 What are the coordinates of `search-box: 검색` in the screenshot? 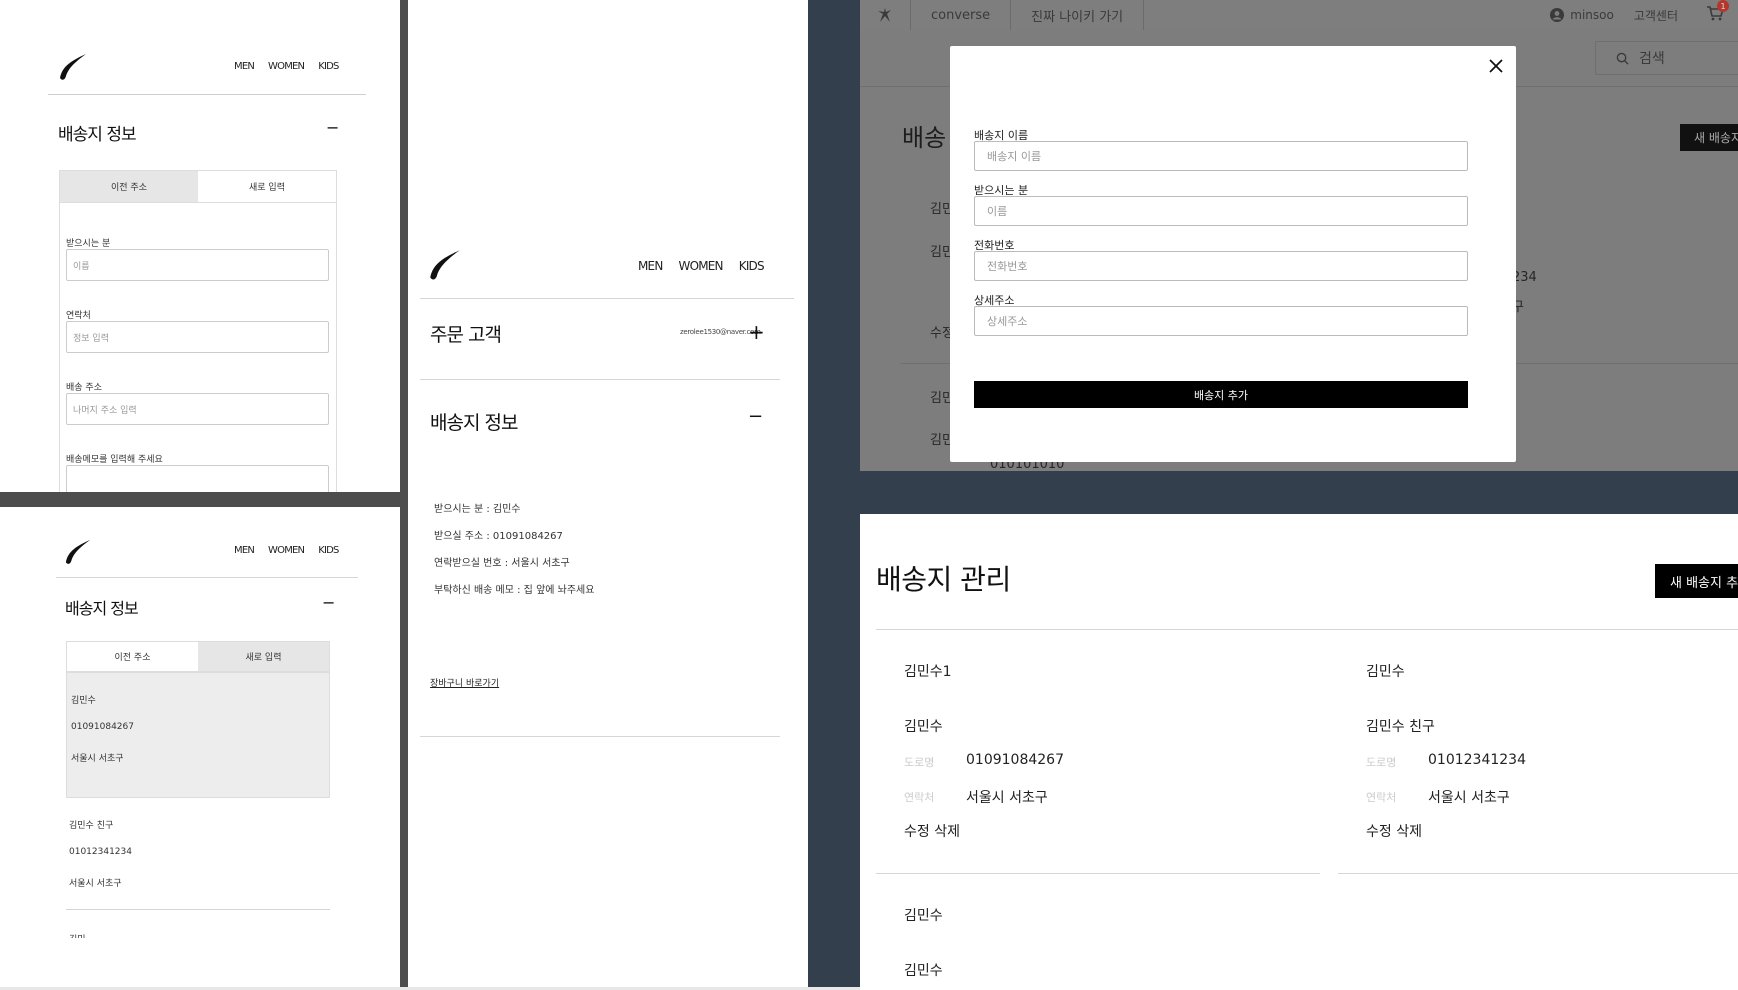 It's located at (1666, 58).